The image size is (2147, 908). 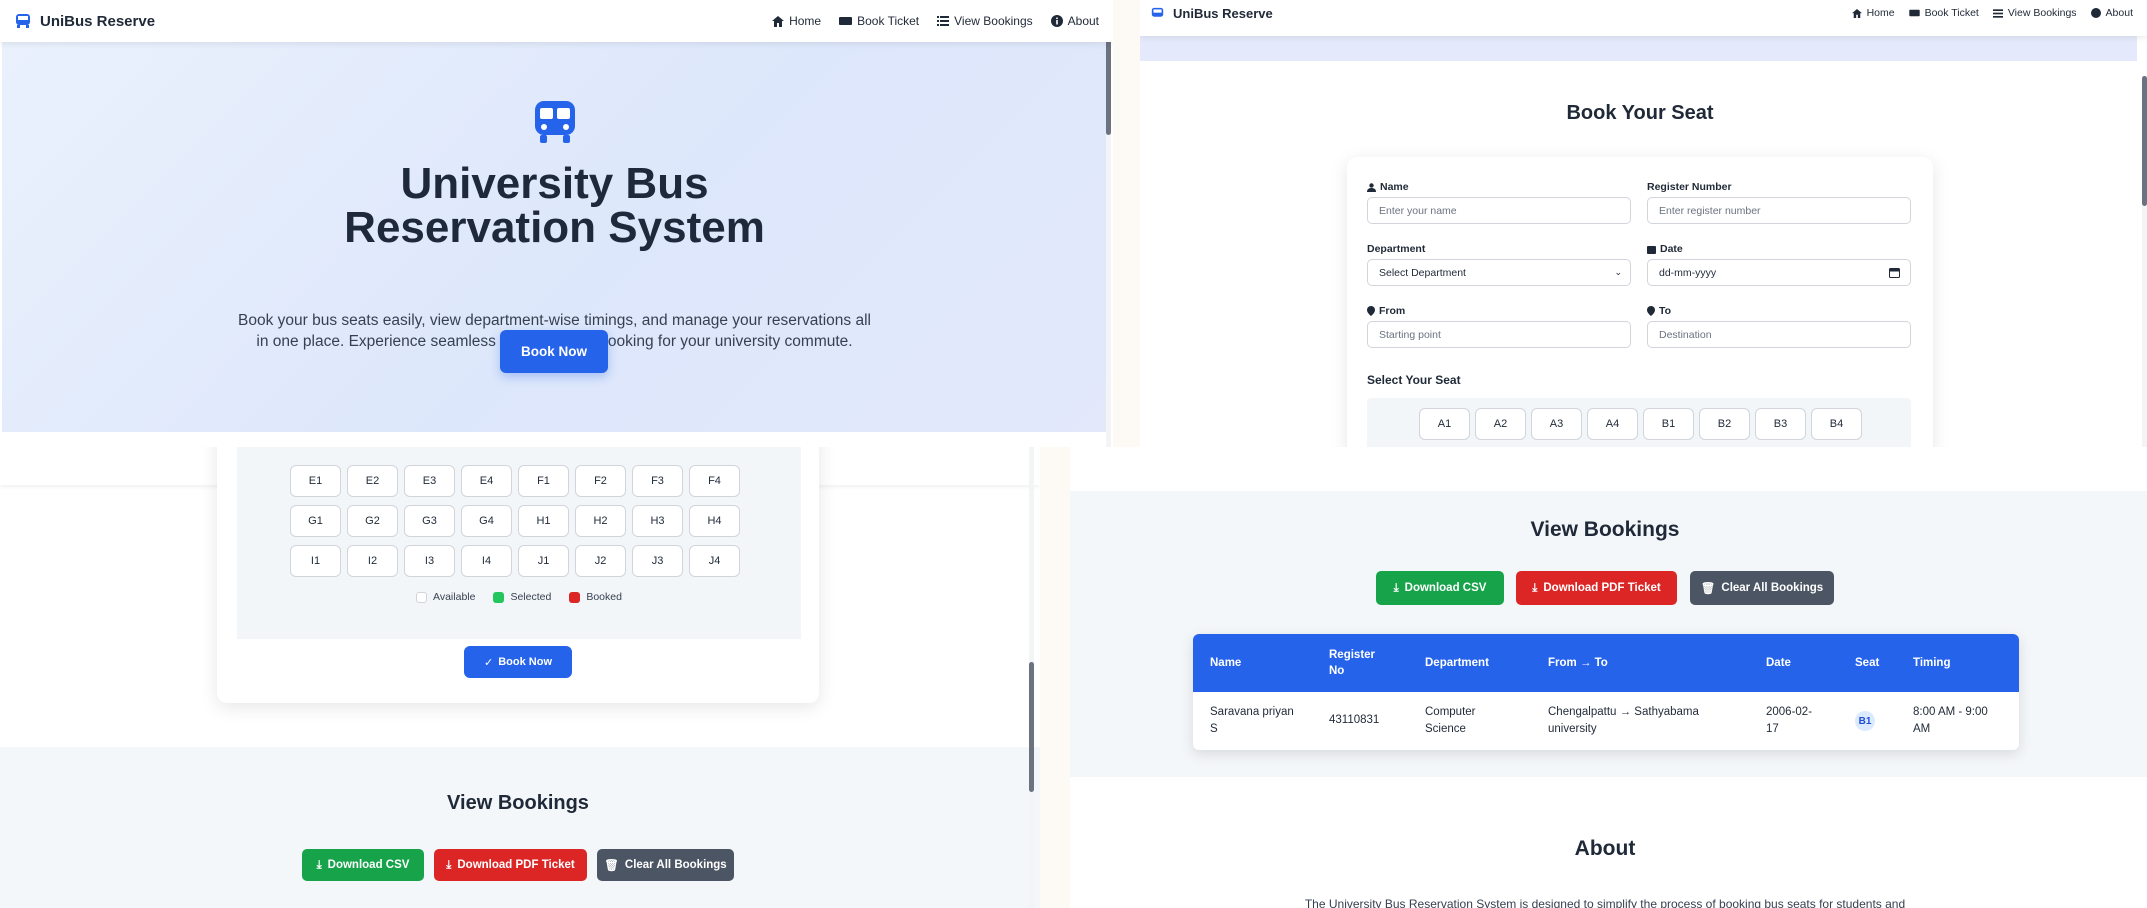 What do you see at coordinates (600, 561) in the screenshot?
I see `seat-button: J2` at bounding box center [600, 561].